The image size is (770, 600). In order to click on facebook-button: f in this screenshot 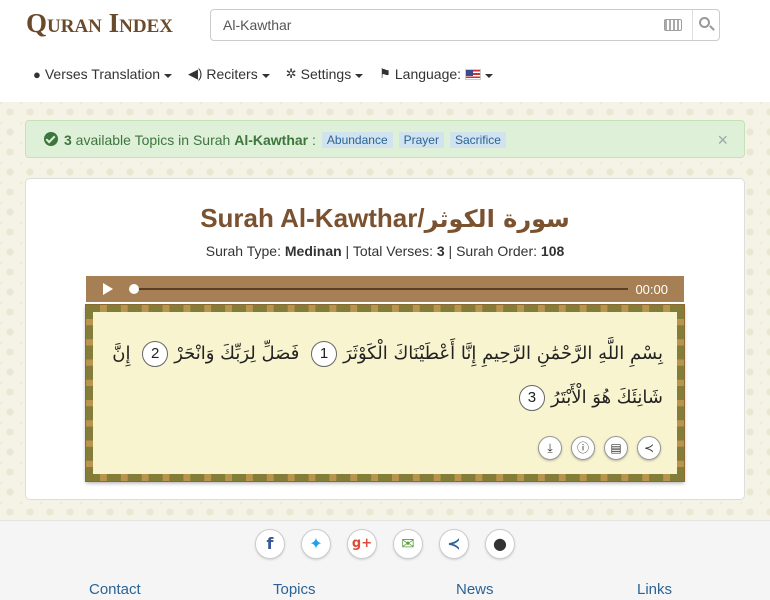, I will do `click(270, 544)`.